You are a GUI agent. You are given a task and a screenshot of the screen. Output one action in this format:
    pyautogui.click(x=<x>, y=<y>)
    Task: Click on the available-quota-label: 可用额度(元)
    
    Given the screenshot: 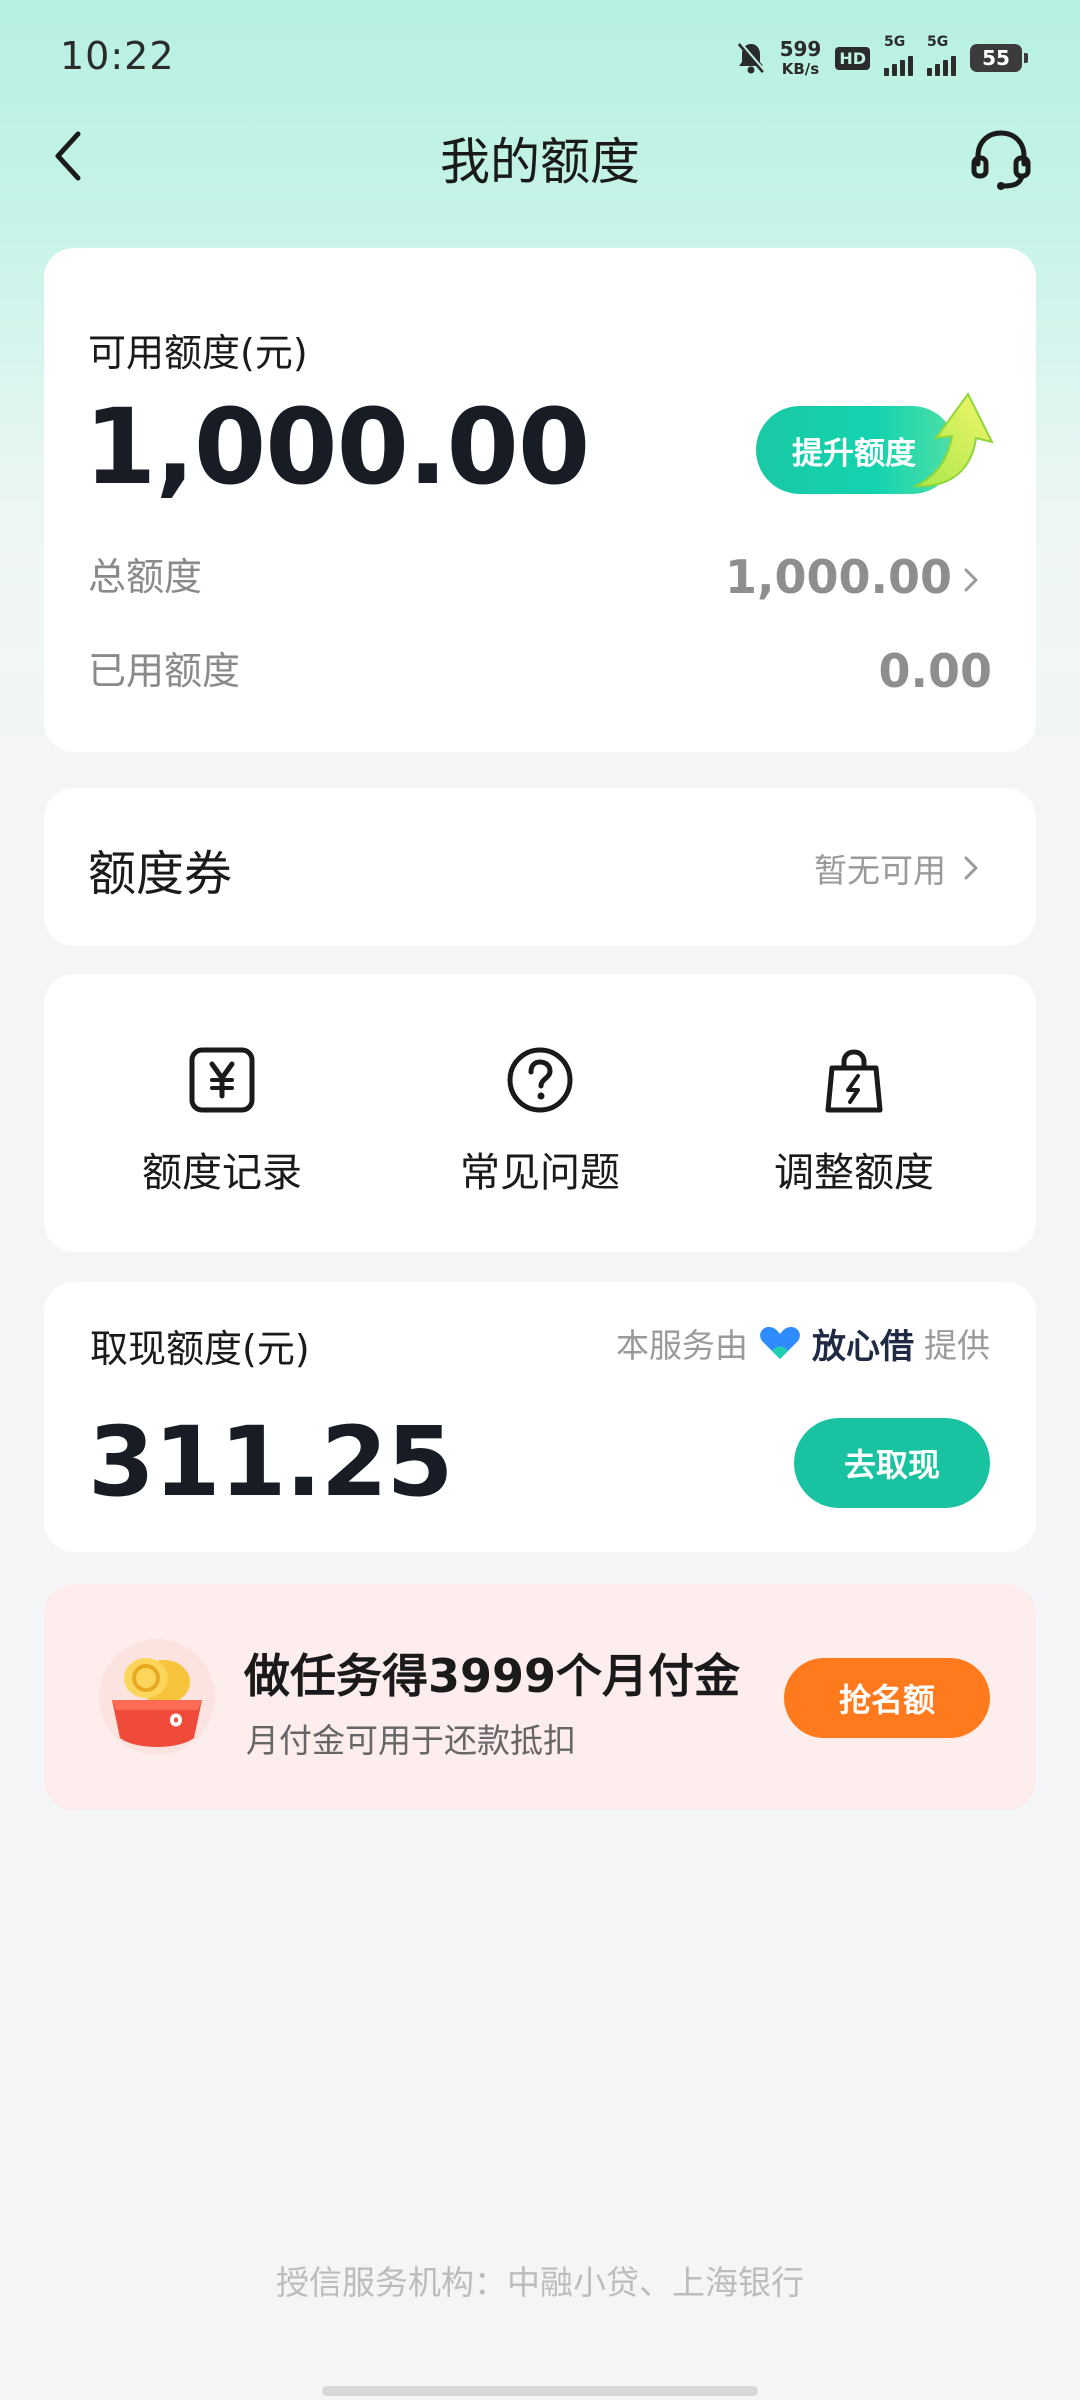 What is the action you would take?
    pyautogui.click(x=198, y=353)
    